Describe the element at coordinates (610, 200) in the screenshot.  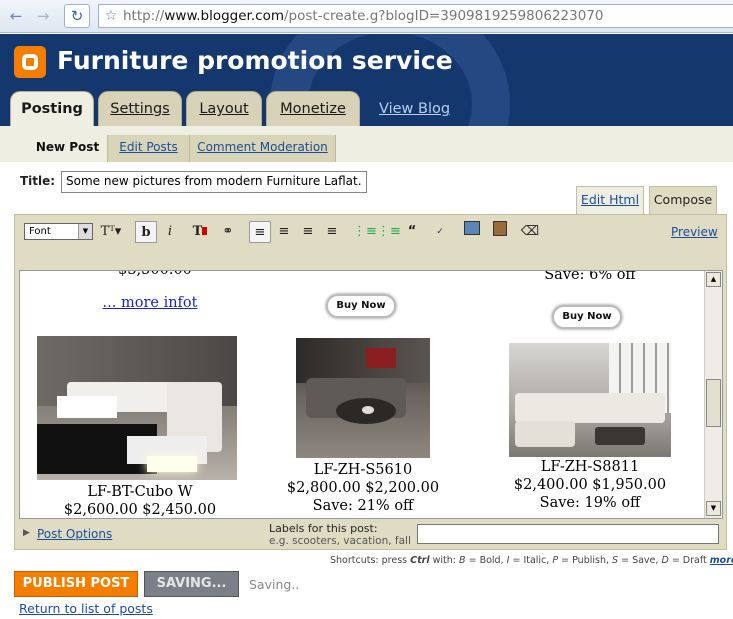
I see `tab-edit-html: Edit Html` at that location.